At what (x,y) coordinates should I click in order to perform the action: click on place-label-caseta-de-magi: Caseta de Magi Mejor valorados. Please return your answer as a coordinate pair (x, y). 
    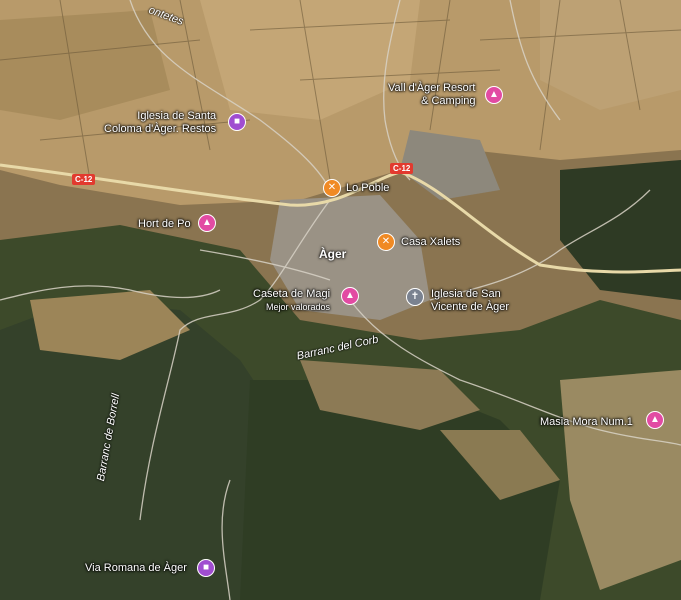
    Looking at the image, I should click on (291, 301).